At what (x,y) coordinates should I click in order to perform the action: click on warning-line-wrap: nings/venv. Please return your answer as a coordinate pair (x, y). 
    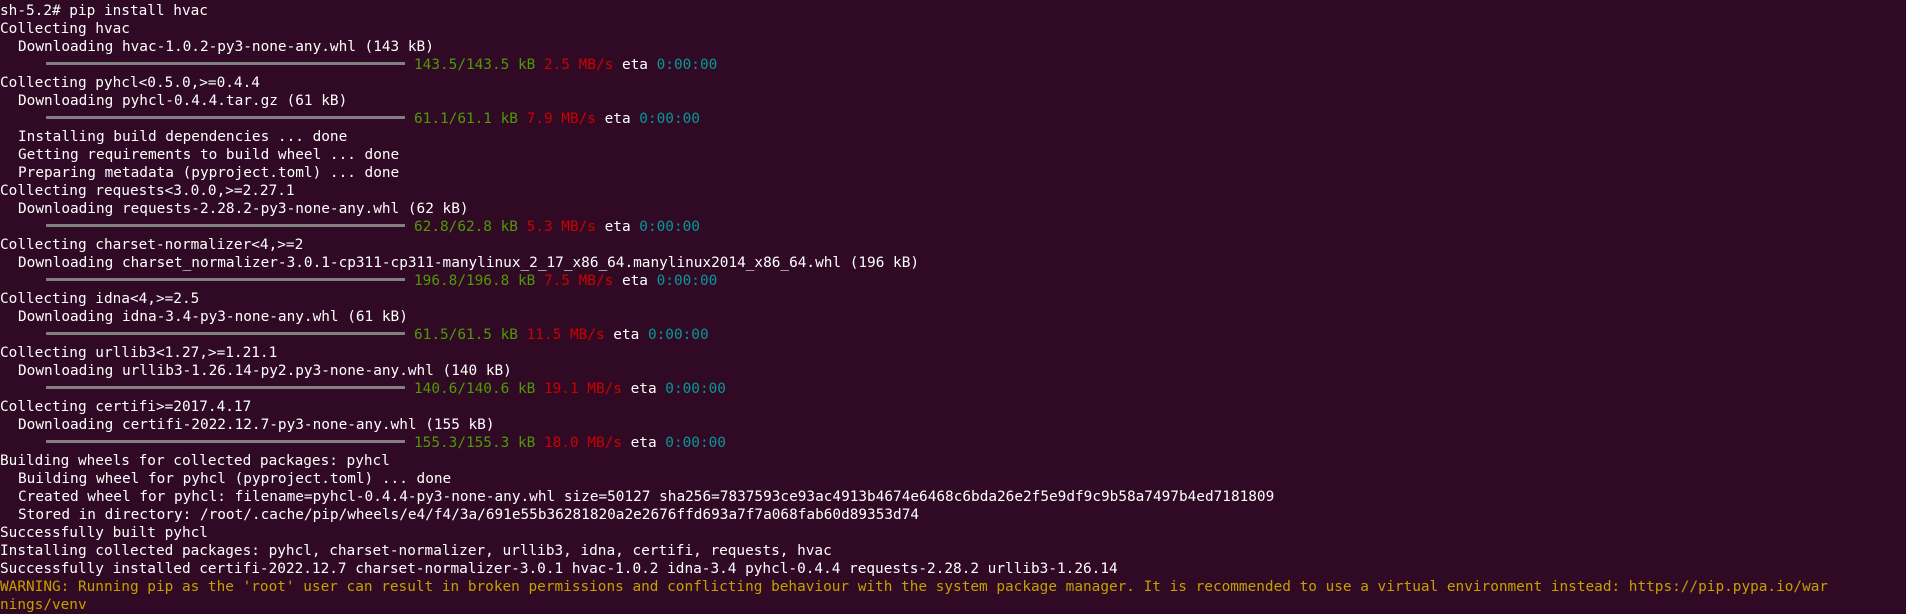
    Looking at the image, I should click on (953, 605).